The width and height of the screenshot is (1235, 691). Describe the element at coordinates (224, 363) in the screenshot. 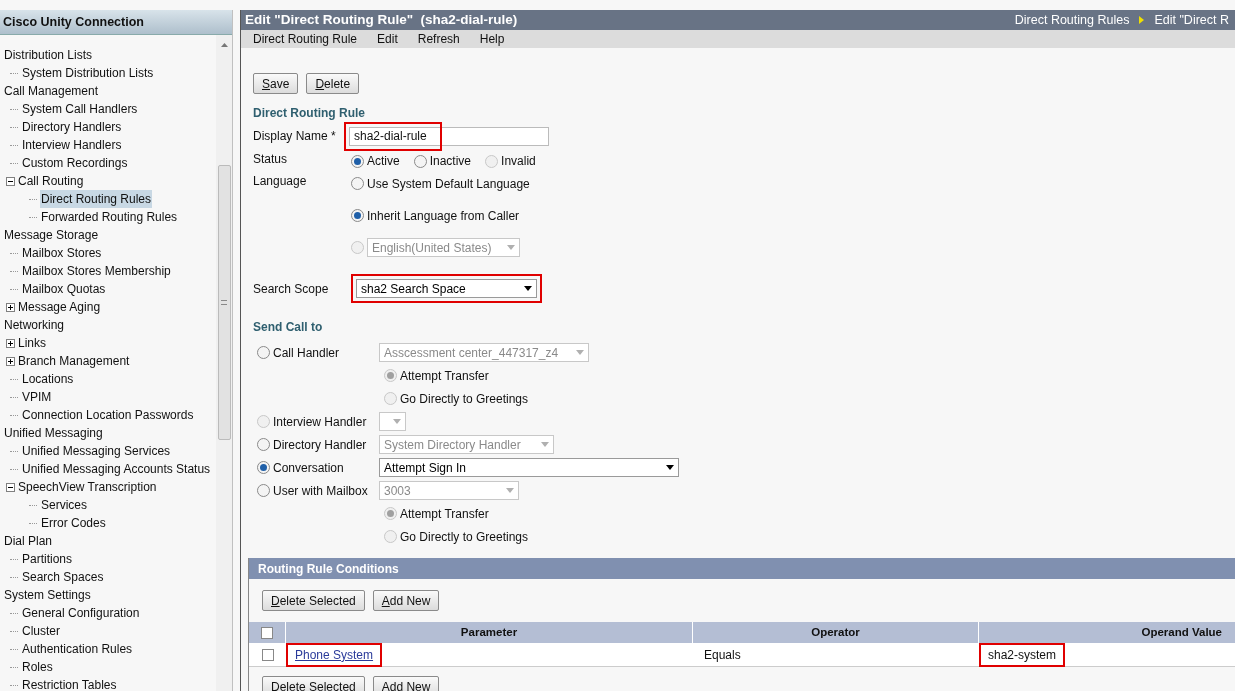

I see `scrollbar` at that location.